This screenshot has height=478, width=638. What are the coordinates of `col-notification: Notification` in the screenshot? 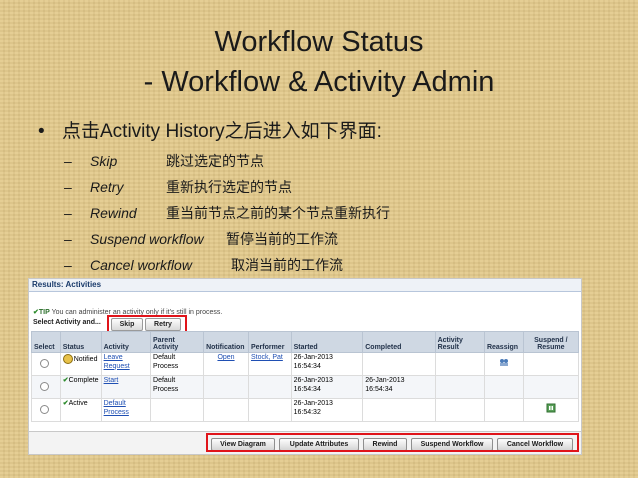 It's located at (226, 342).